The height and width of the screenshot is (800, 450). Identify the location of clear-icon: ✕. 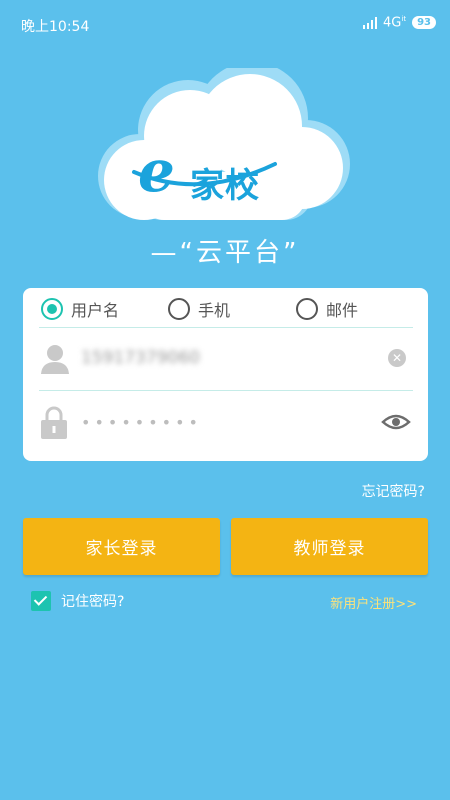
(397, 358).